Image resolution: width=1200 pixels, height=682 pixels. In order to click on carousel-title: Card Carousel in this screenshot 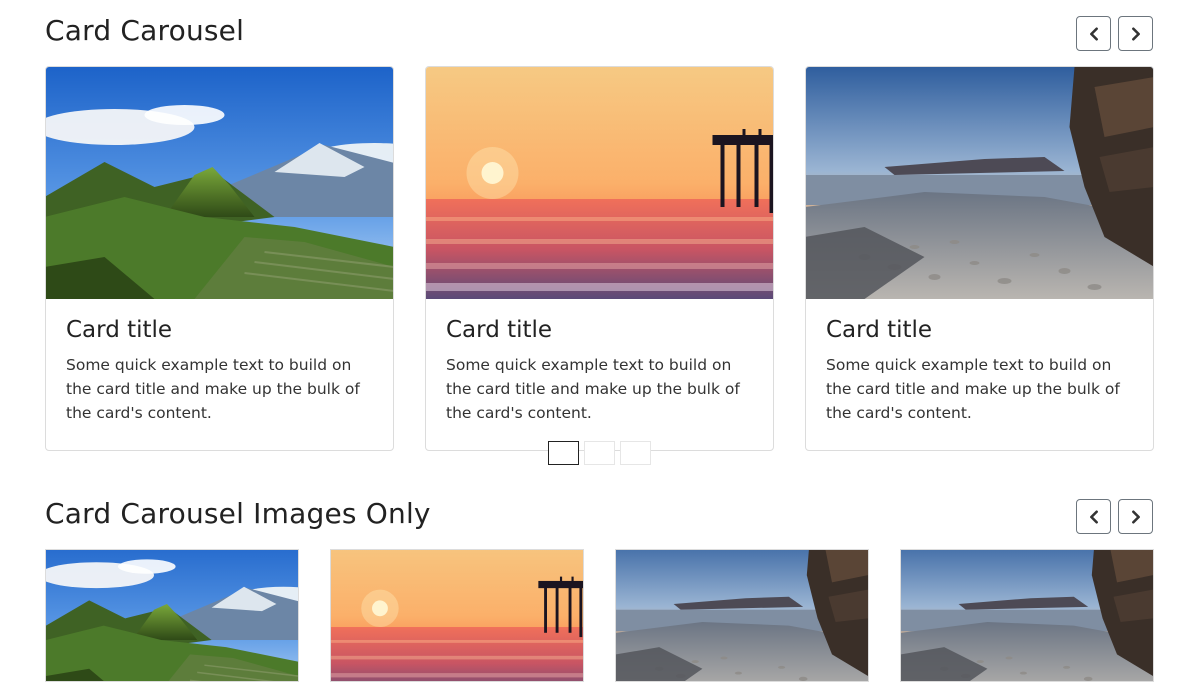, I will do `click(145, 30)`.